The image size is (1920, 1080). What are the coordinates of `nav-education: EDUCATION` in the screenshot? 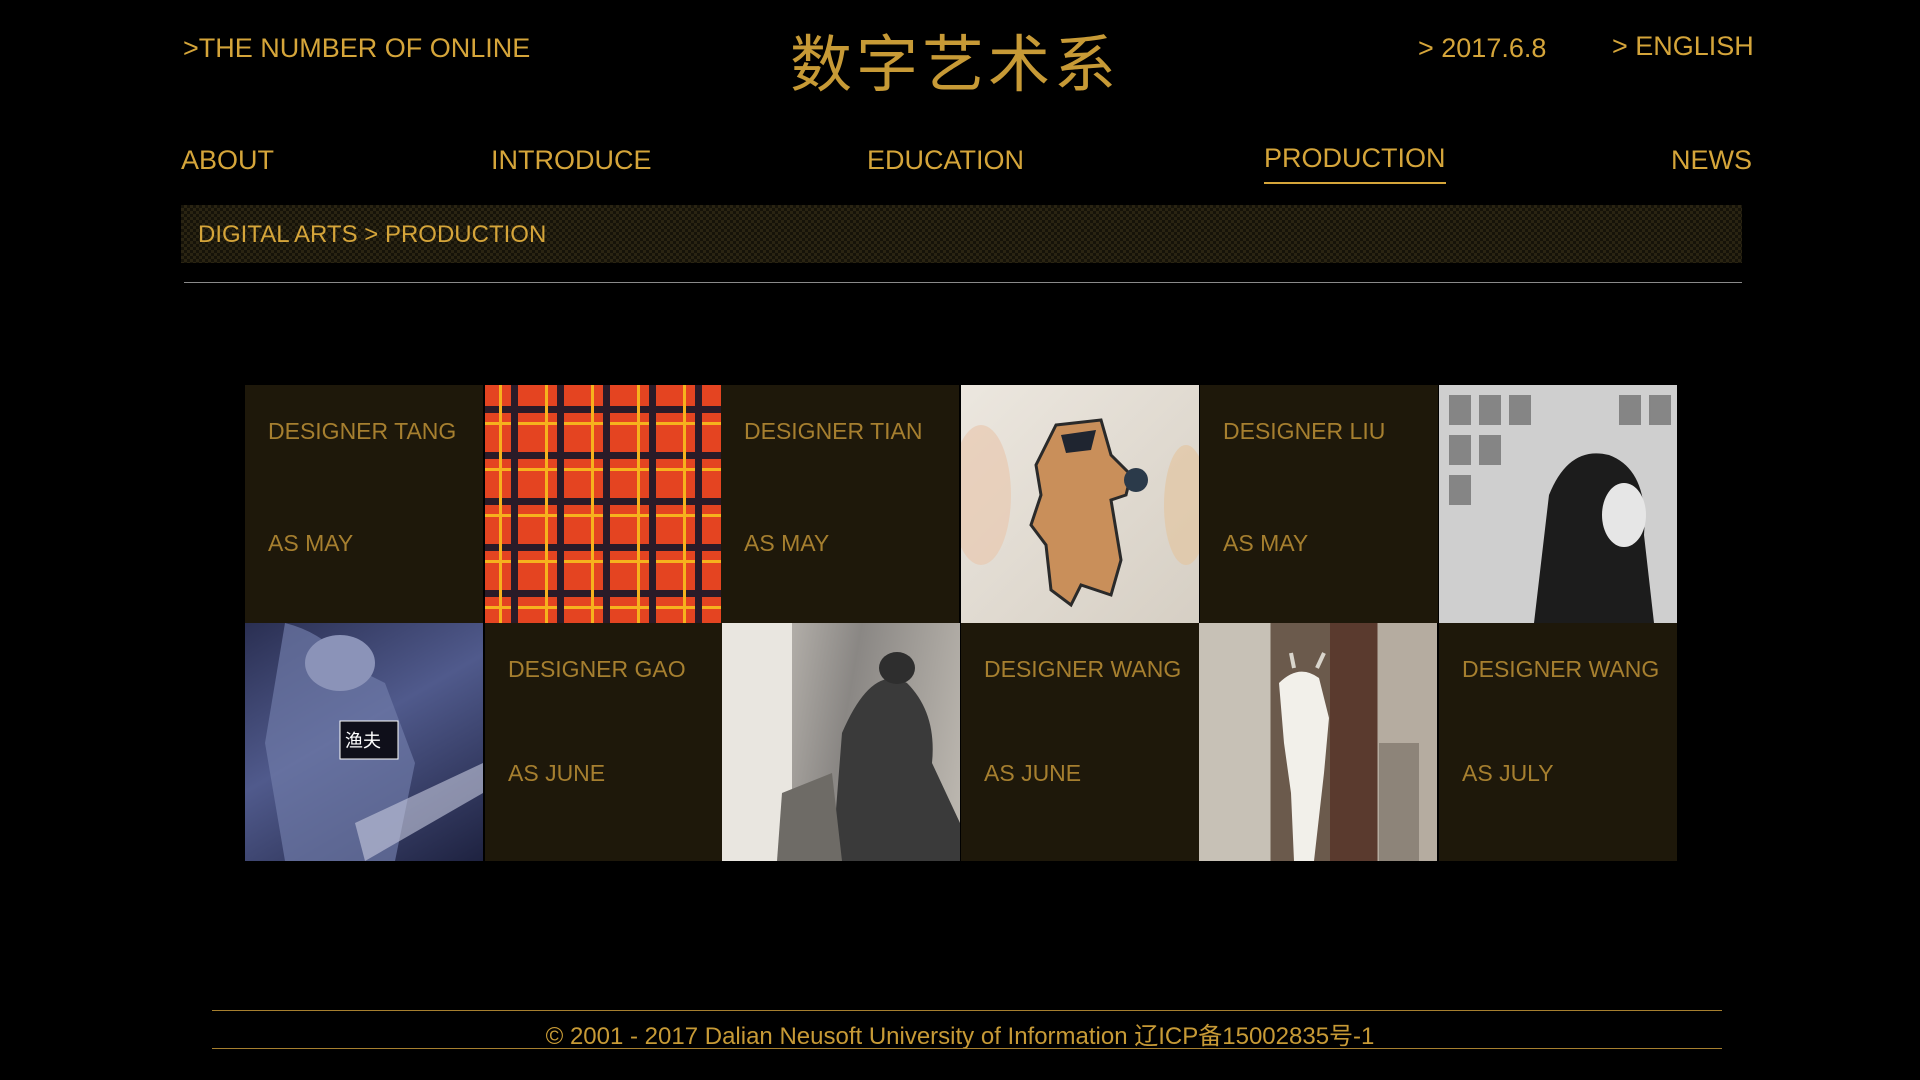 It's located at (945, 160).